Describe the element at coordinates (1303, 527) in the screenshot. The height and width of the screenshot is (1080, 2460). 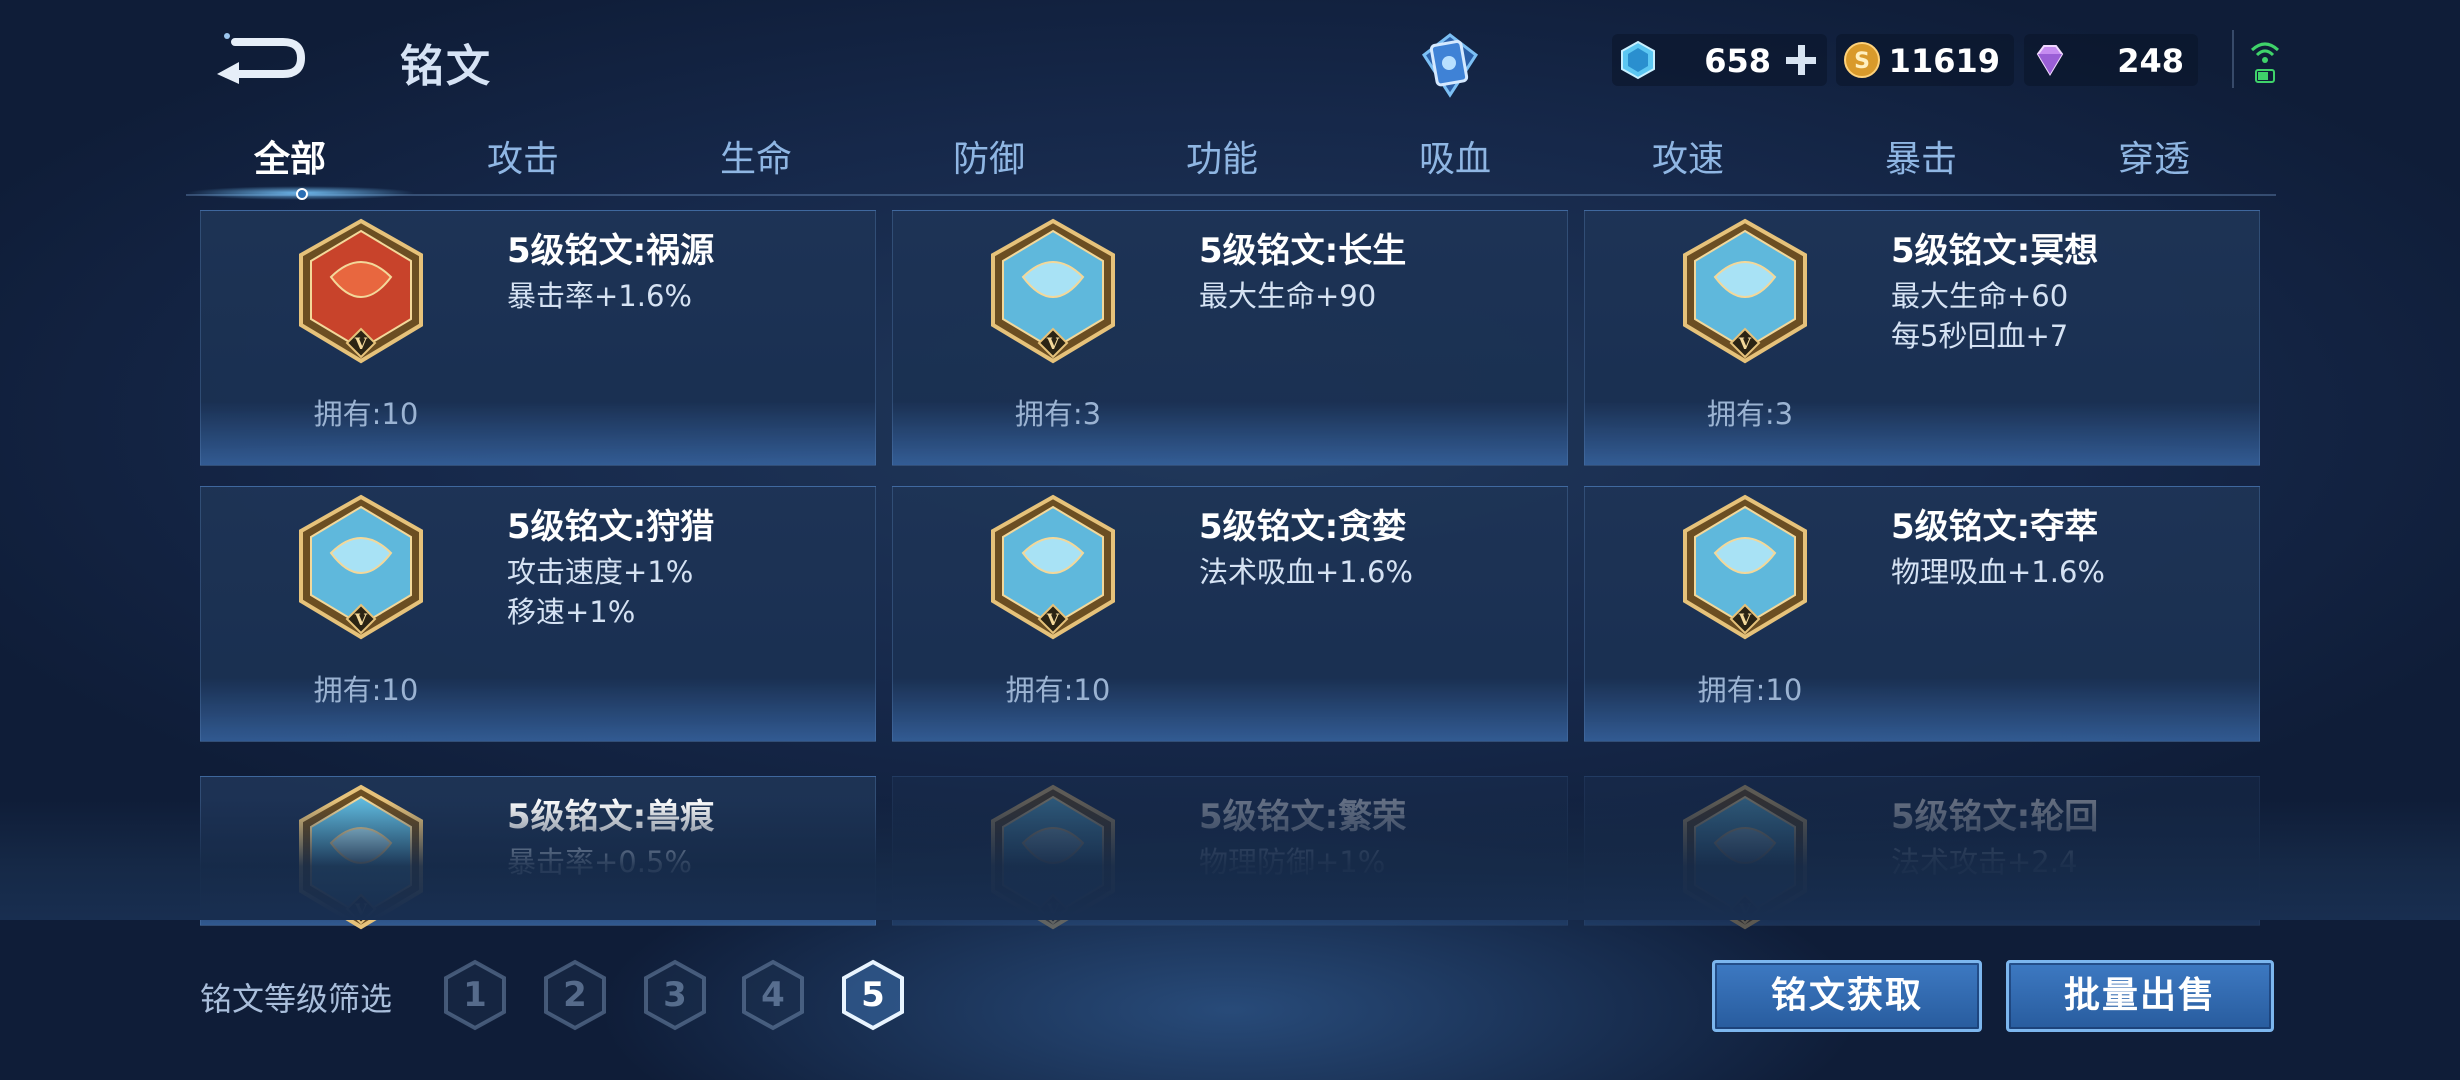
I see `rune-name: 5级铭文:贪婪` at that location.